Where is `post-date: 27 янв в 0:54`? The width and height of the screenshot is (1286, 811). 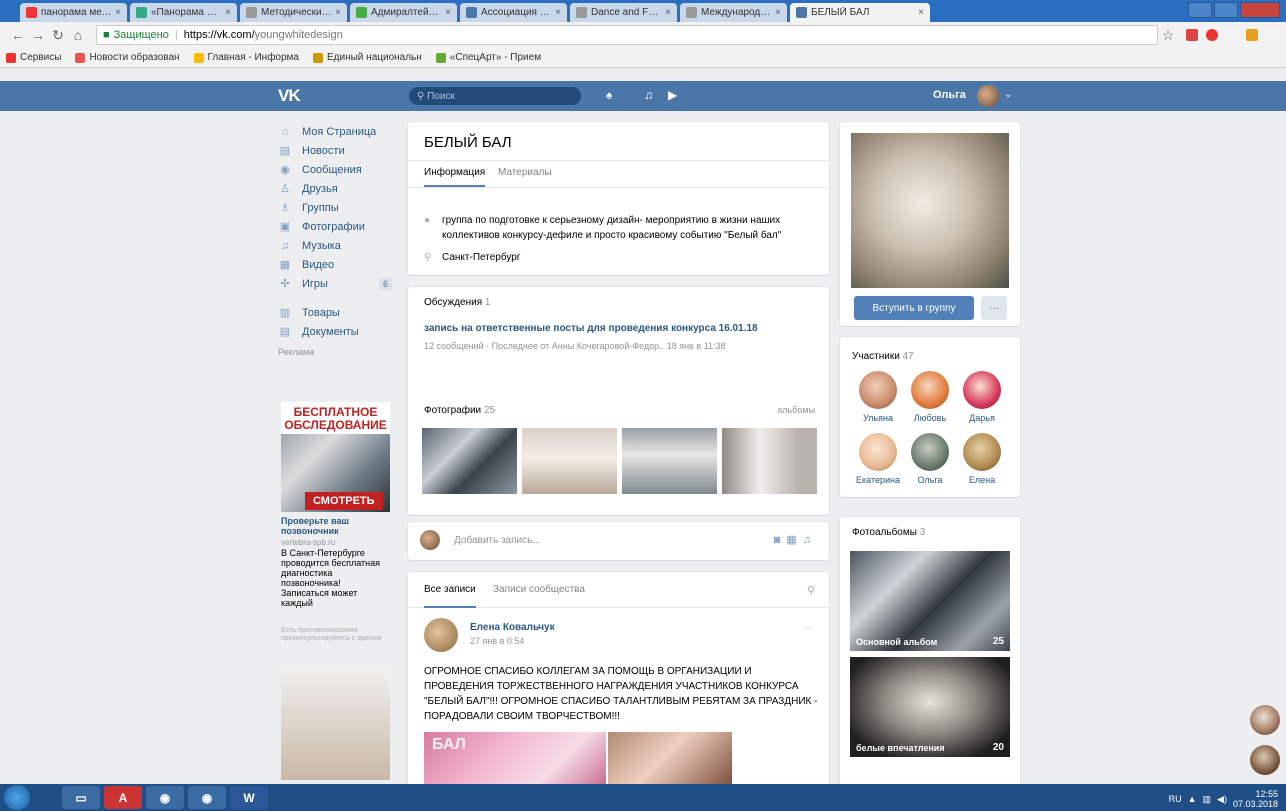 post-date: 27 янв в 0:54 is located at coordinates (497, 641).